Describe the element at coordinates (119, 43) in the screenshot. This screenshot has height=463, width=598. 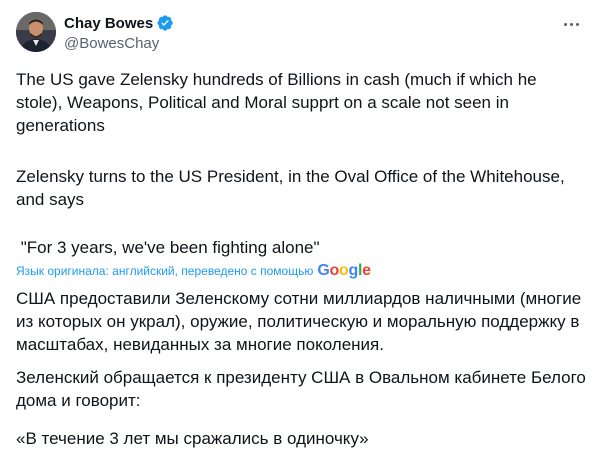
I see `handle: @BowesChay` at that location.